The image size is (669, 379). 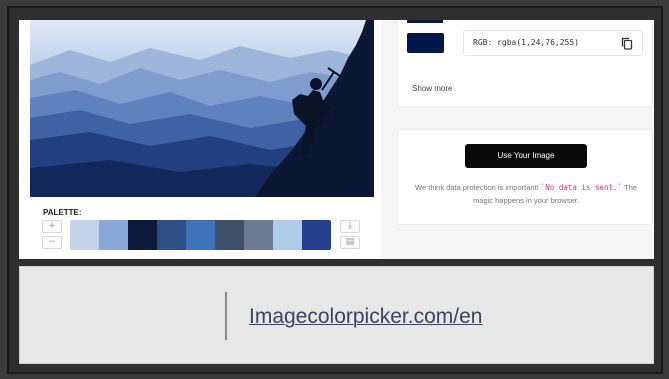 I want to click on copy-icon, so click(x=627, y=43).